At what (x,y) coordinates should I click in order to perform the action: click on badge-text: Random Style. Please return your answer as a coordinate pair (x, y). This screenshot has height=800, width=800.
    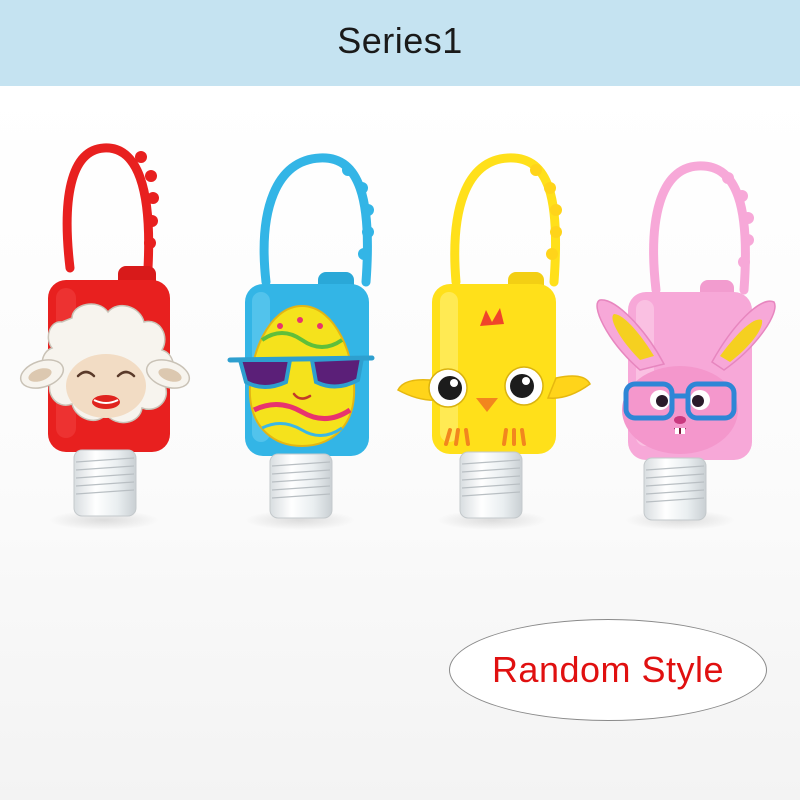
    Looking at the image, I should click on (608, 669).